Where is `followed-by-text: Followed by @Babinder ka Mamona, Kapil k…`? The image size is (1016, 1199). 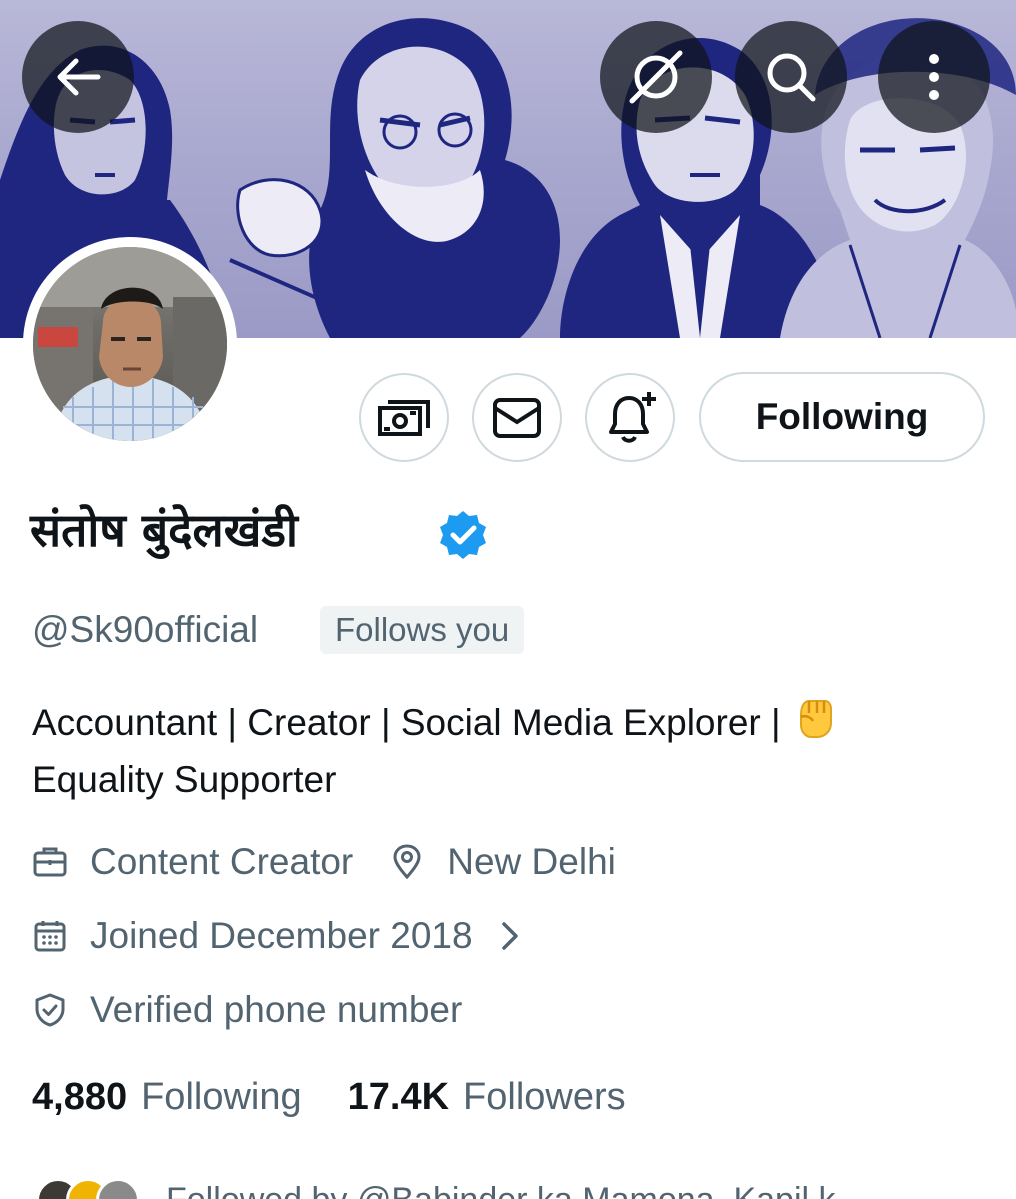
followed-by-text: Followed by @Babinder ka Mamona, Kapil k… is located at coordinates (515, 1190).